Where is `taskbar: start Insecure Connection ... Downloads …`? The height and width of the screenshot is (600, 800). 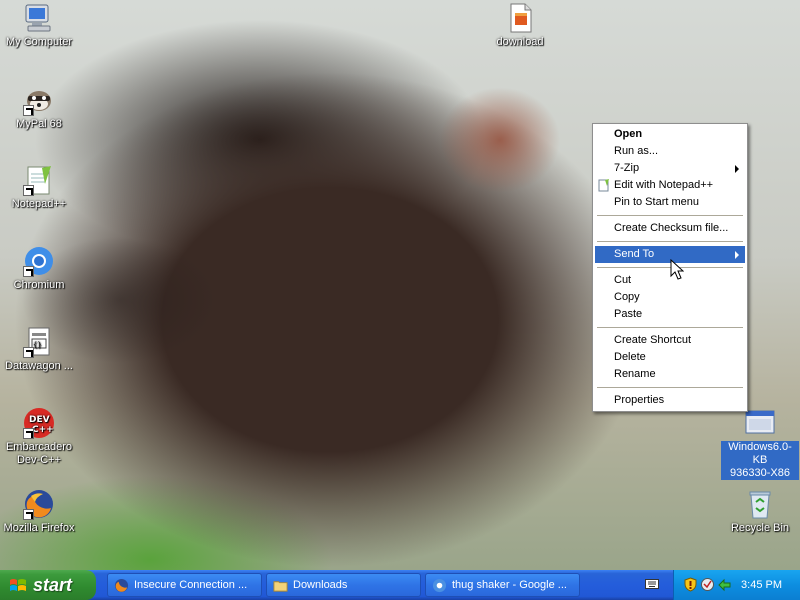 taskbar: start Insecure Connection ... Downloads … is located at coordinates (400, 585).